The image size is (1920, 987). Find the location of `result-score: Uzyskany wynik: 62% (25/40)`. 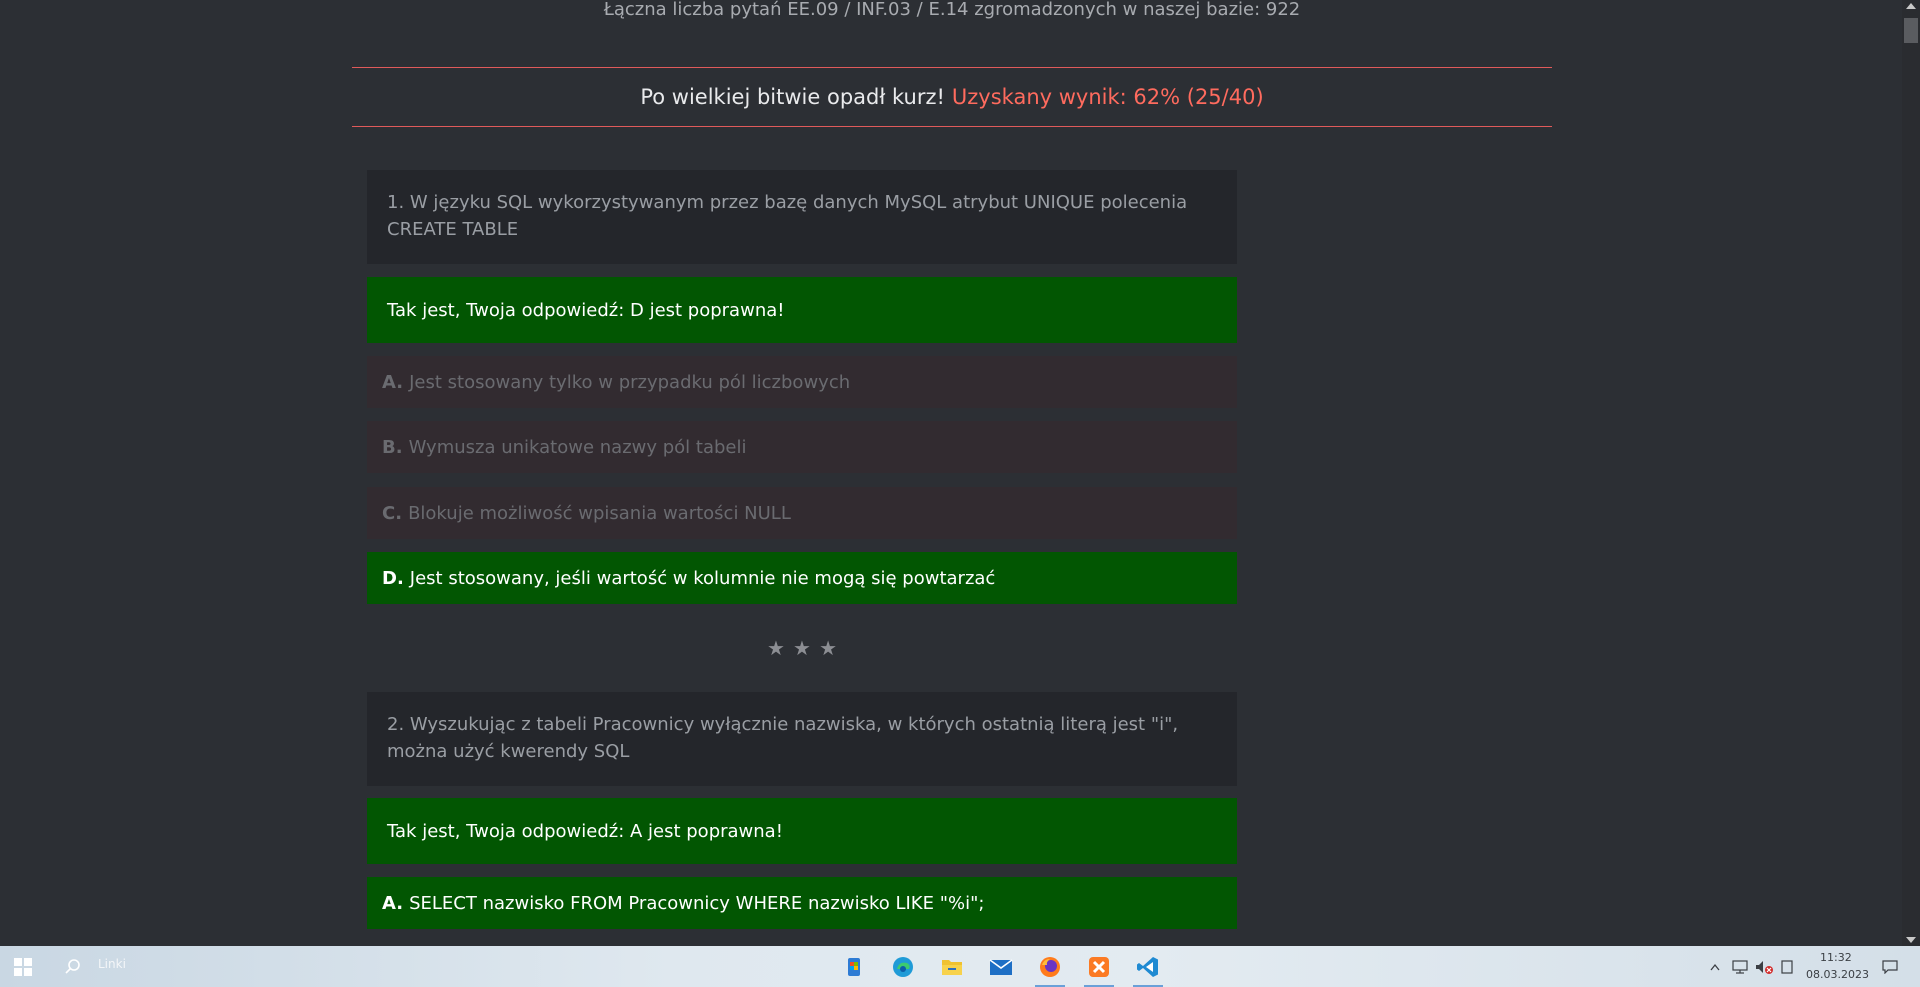

result-score: Uzyskany wynik: 62% (25/40) is located at coordinates (1107, 97).